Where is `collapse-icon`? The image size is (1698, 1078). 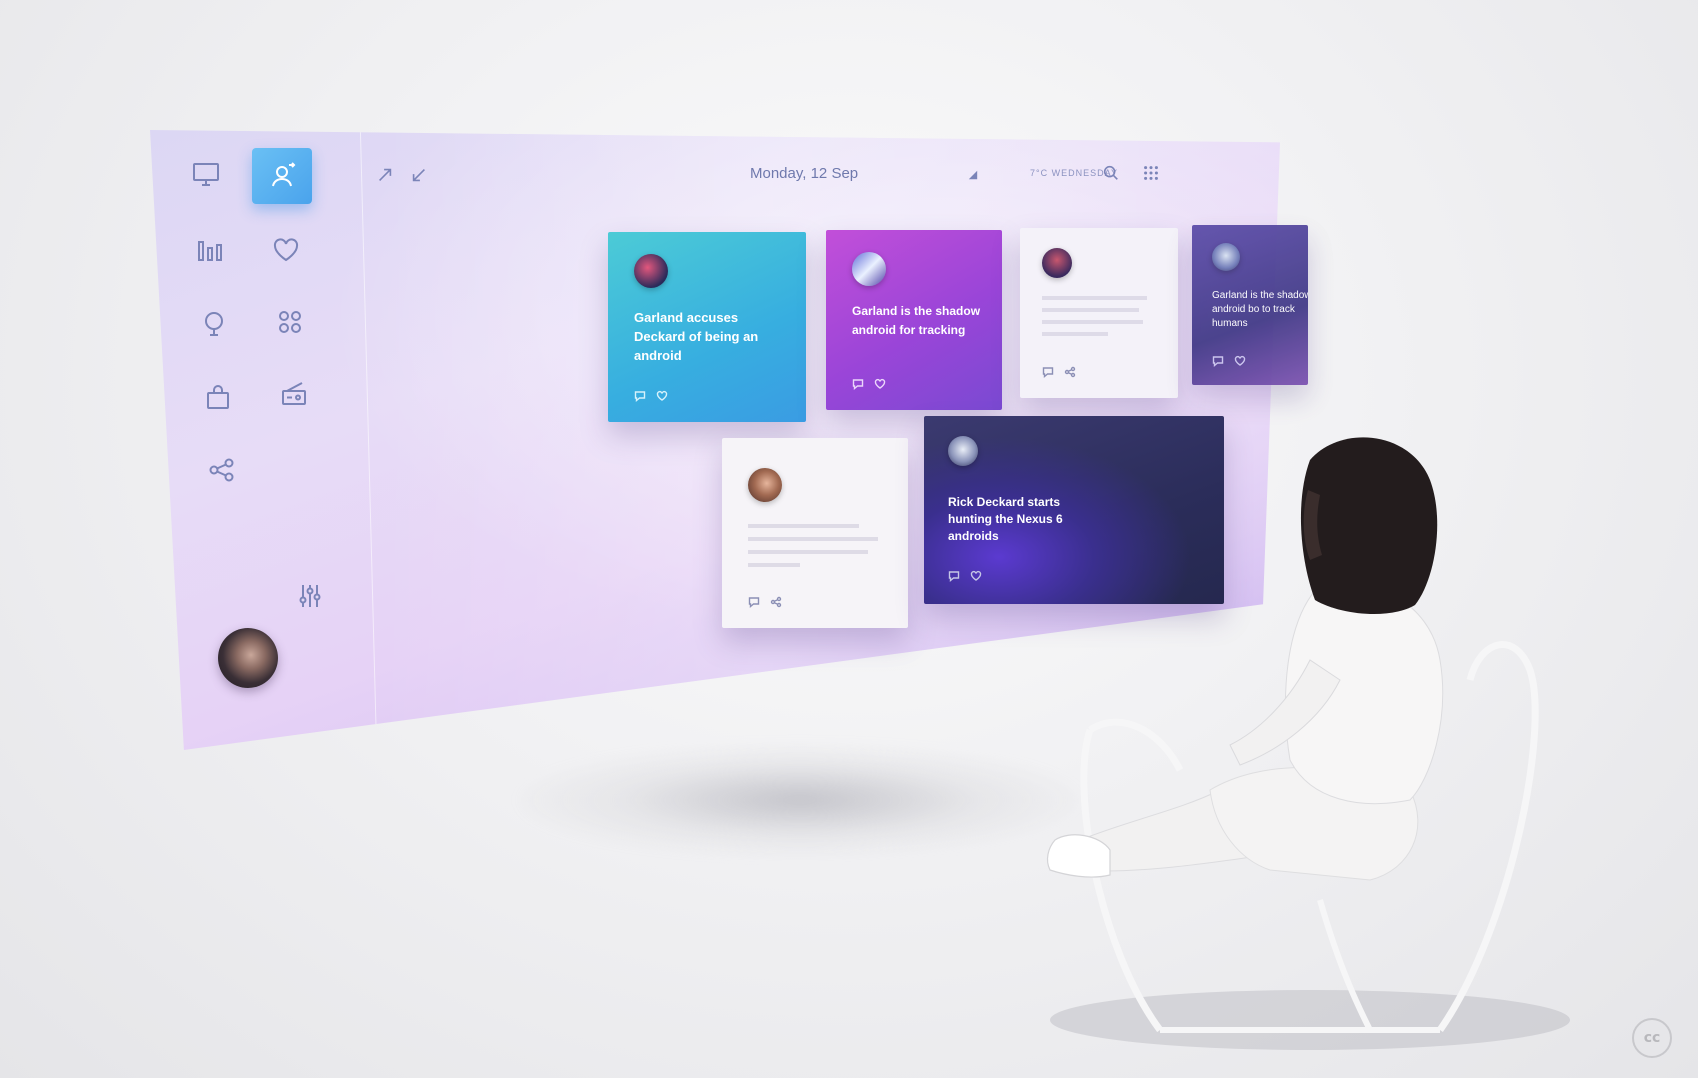 collapse-icon is located at coordinates (385, 175).